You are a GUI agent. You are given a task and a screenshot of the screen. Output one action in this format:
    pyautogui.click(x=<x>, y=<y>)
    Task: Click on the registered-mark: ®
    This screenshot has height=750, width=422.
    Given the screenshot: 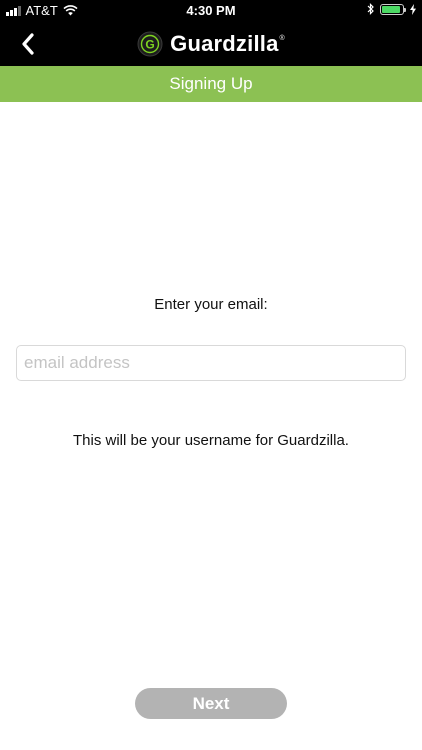 What is the action you would take?
    pyautogui.click(x=282, y=38)
    